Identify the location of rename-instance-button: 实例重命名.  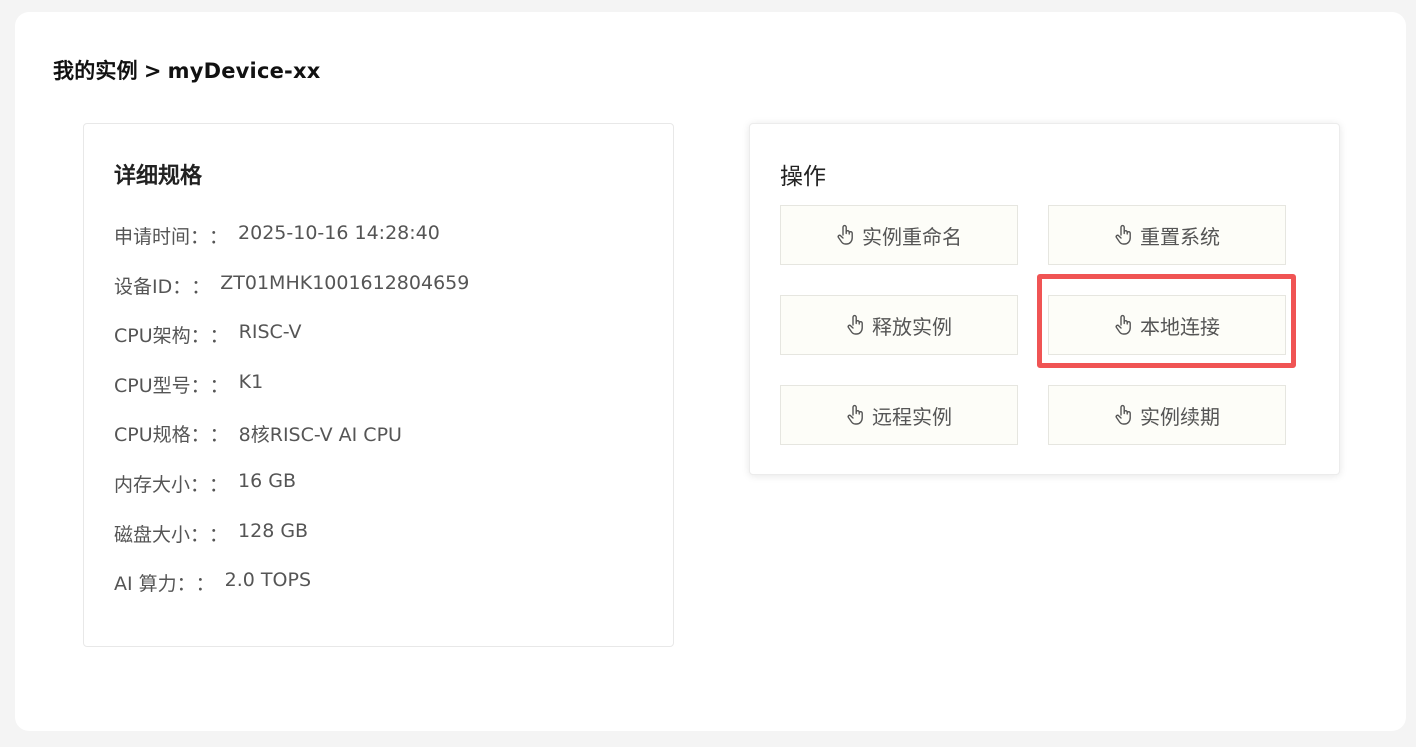
(899, 235).